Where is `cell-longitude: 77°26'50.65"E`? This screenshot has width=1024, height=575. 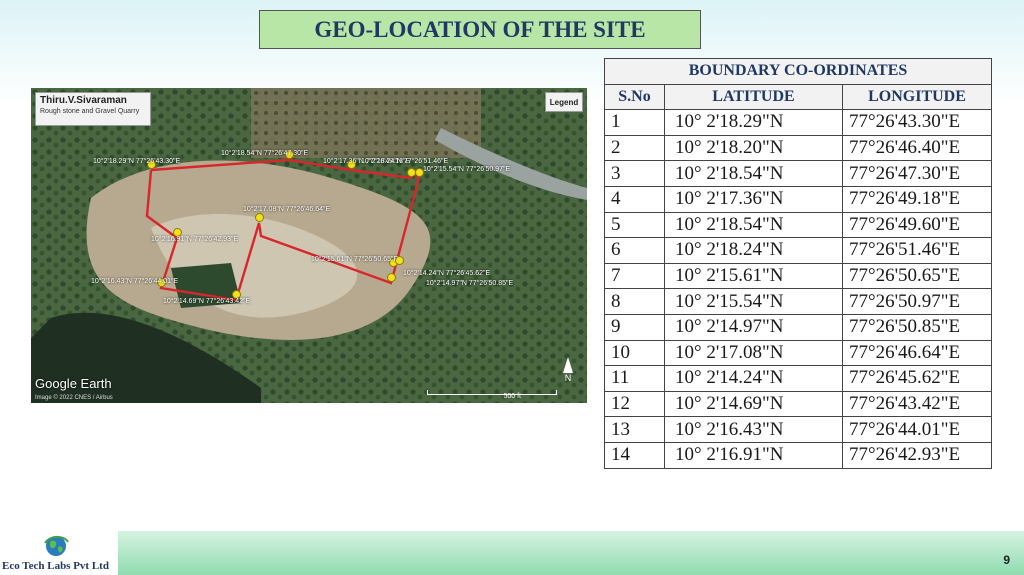 cell-longitude: 77°26'50.65"E is located at coordinates (917, 276).